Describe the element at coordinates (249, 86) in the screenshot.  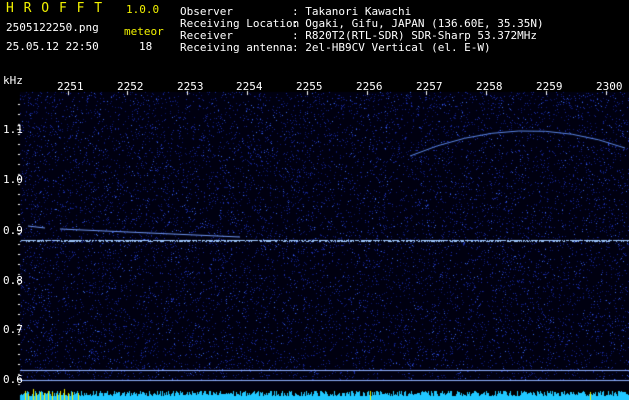
I see `time-tick-label: 2254` at that location.